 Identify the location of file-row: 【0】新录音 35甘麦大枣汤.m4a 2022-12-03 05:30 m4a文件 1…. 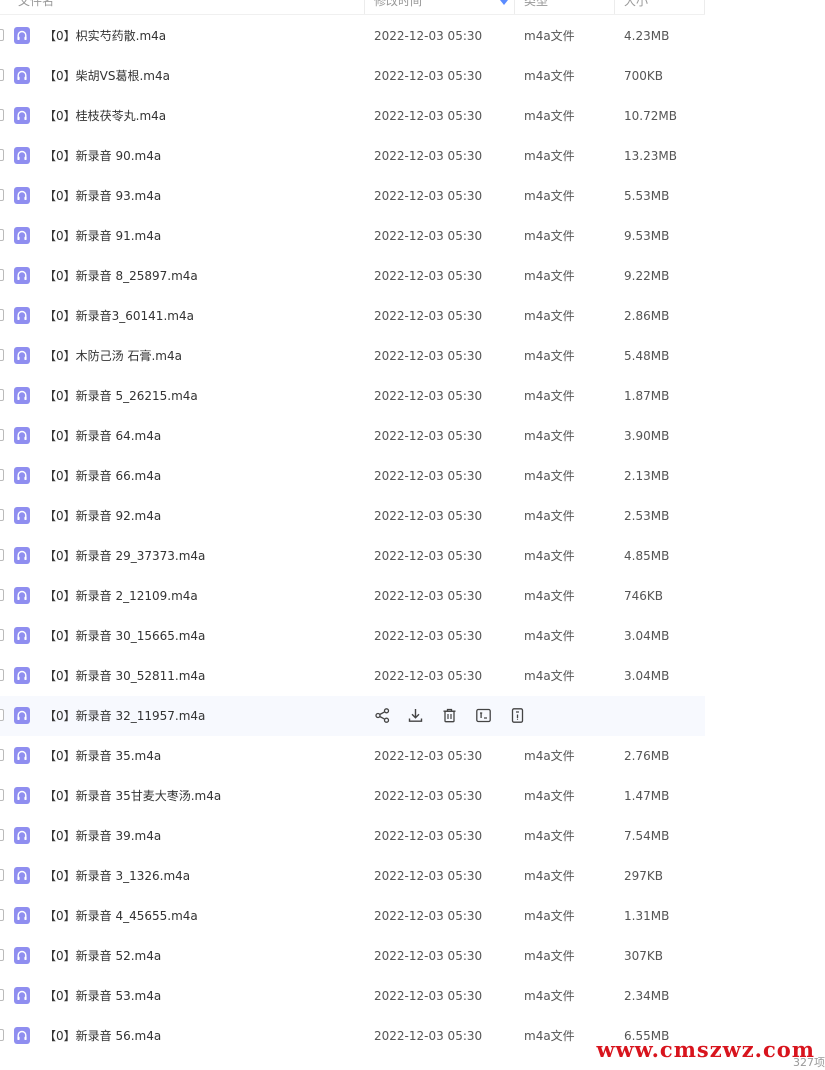
(352, 796).